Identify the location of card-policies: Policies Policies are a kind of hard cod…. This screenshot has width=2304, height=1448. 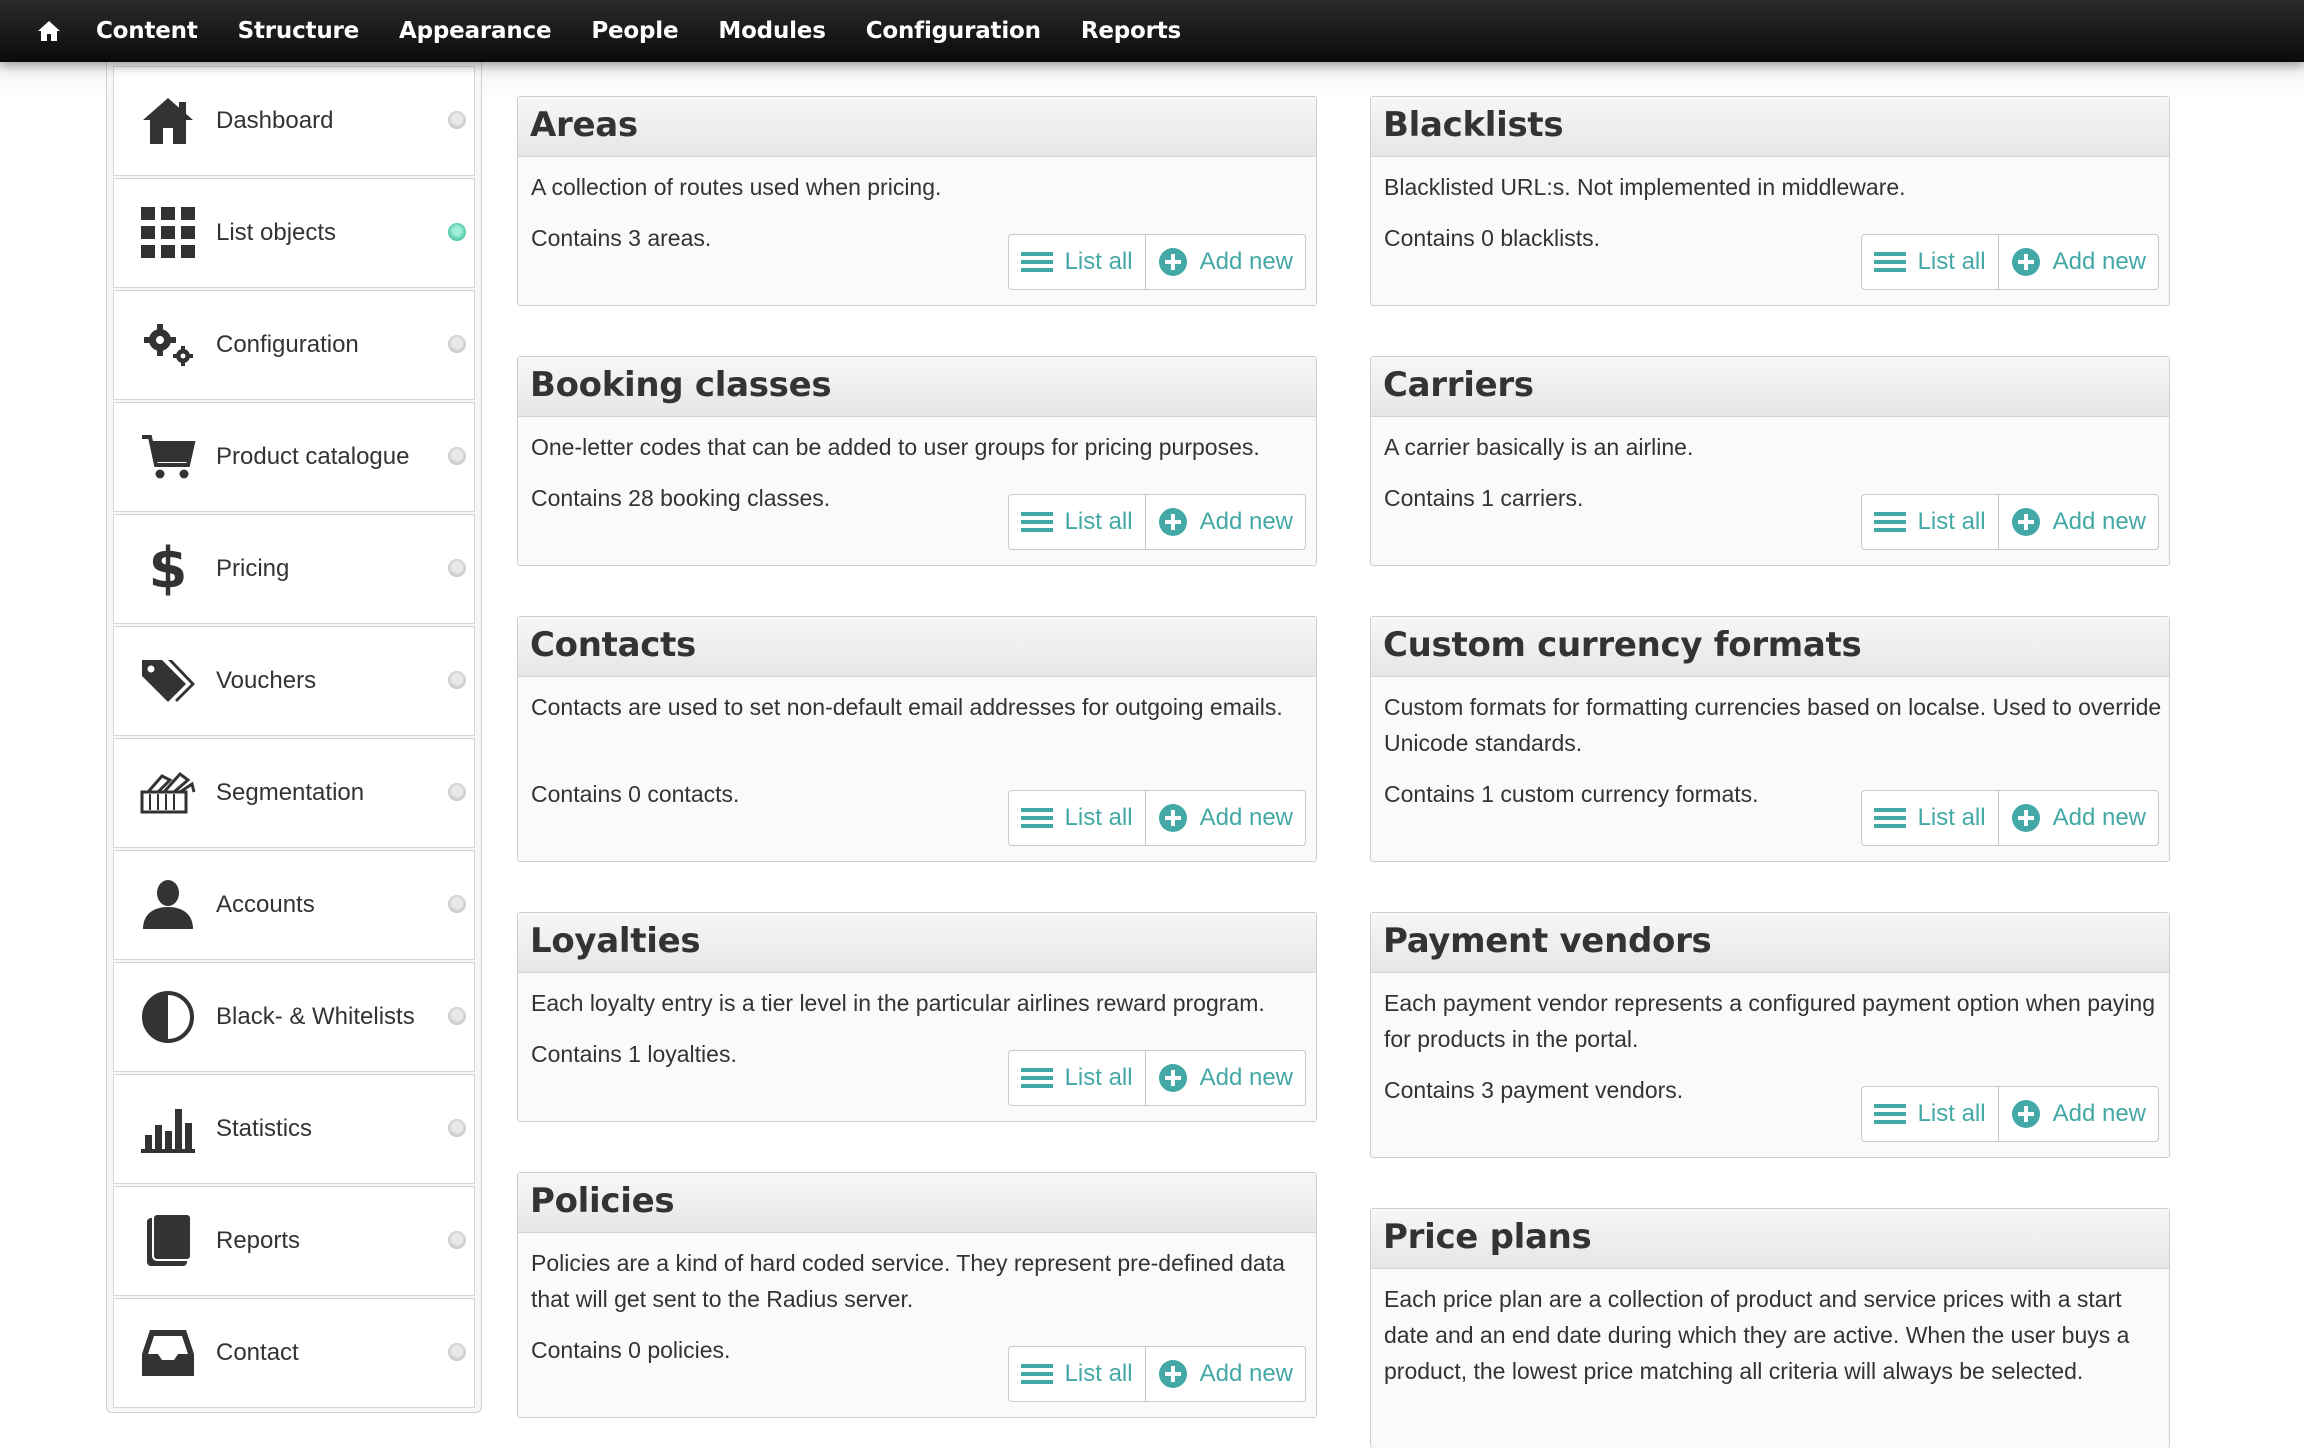
(917, 1295).